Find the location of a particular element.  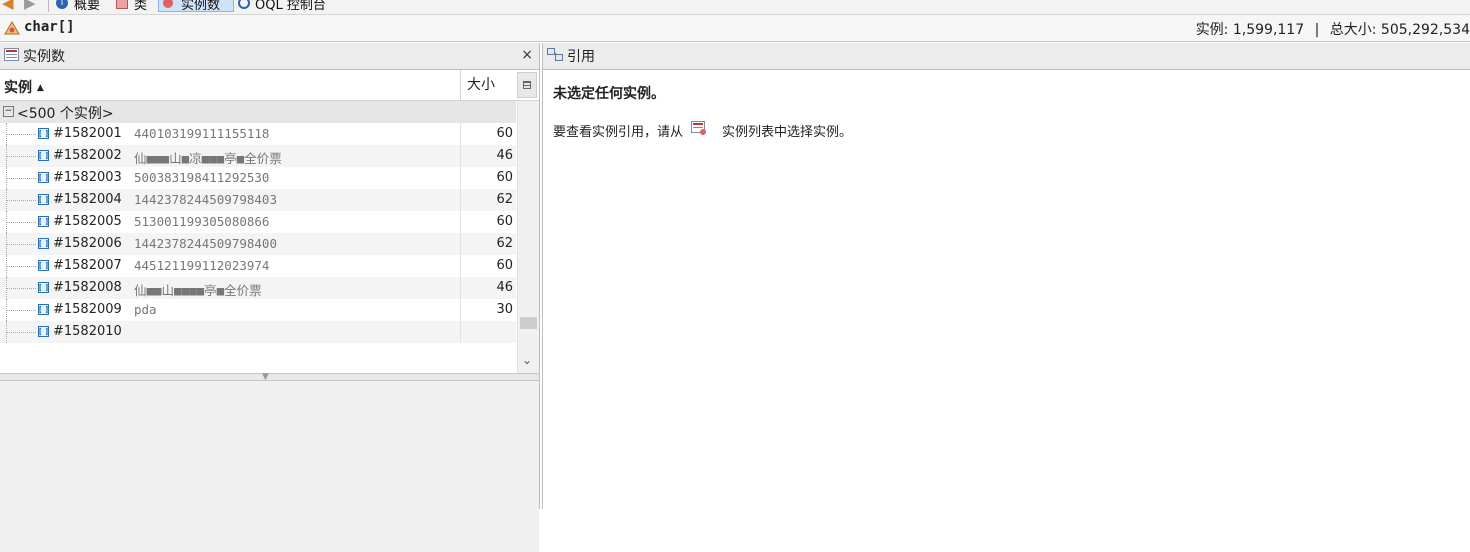

instances-icon is located at coordinates (168, 4).